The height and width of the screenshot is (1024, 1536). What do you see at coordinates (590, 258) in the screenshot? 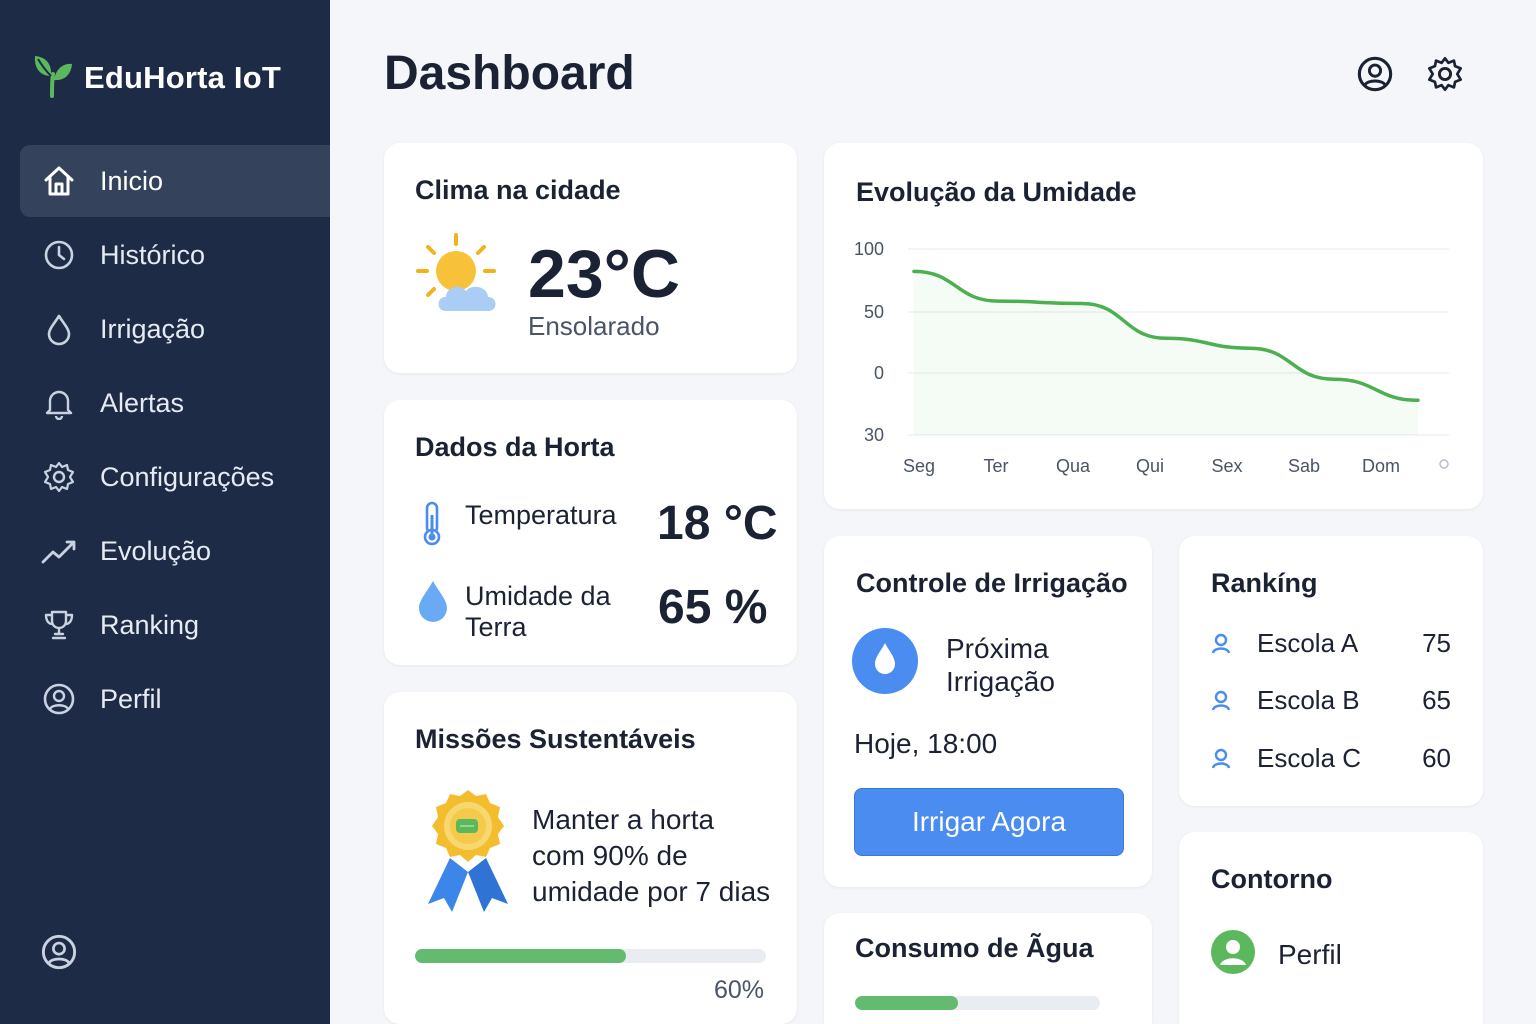
I see `weather-card: Clima na cidade 23°C Ensolarado` at bounding box center [590, 258].